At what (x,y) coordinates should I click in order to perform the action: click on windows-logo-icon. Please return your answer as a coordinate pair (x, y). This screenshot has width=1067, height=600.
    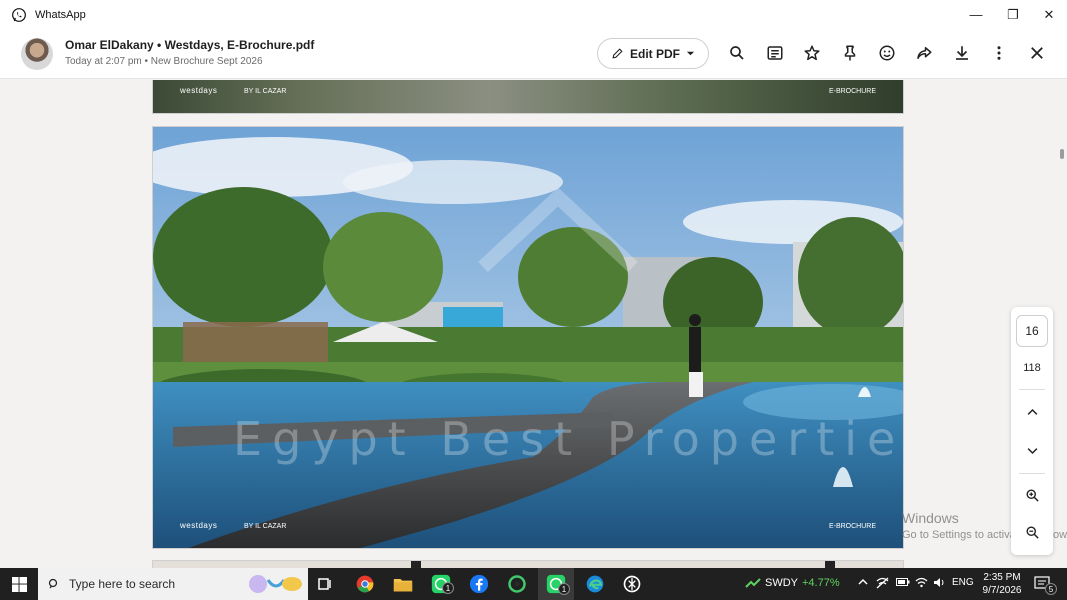
    Looking at the image, I should click on (19, 584).